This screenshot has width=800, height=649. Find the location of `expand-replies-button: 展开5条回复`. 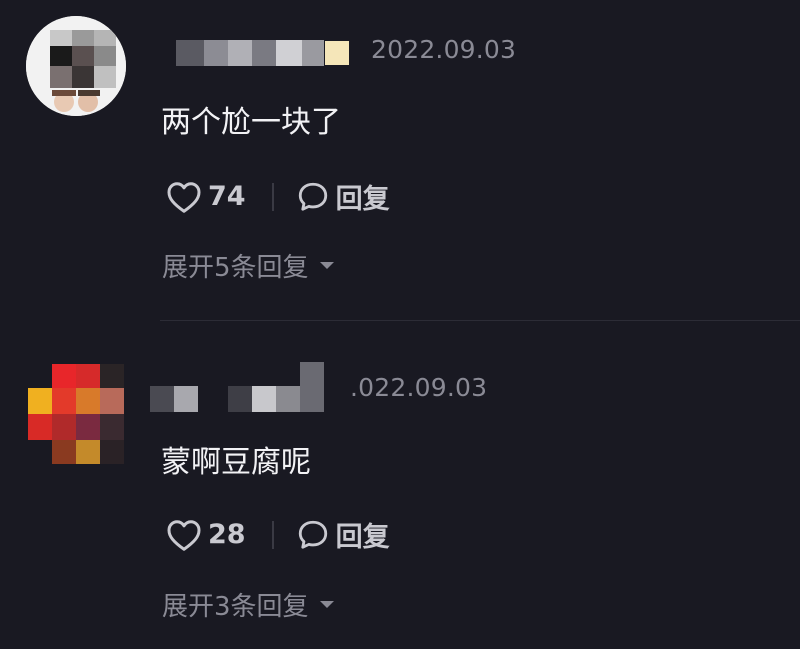

expand-replies-button: 展开5条回复 is located at coordinates (248, 265).